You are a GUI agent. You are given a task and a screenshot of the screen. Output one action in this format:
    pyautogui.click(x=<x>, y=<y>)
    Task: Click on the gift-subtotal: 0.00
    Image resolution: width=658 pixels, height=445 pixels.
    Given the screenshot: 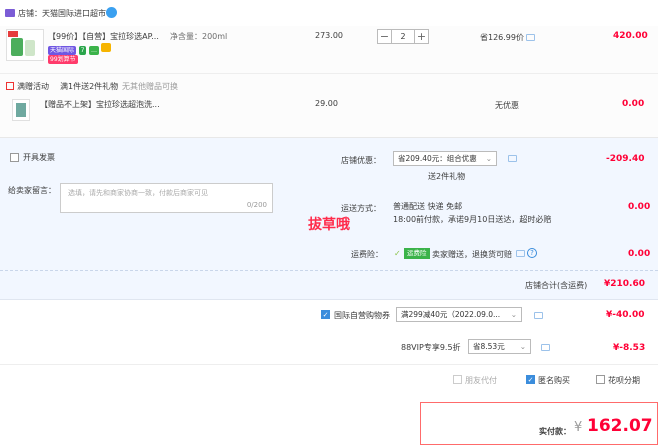 What is the action you would take?
    pyautogui.click(x=633, y=104)
    